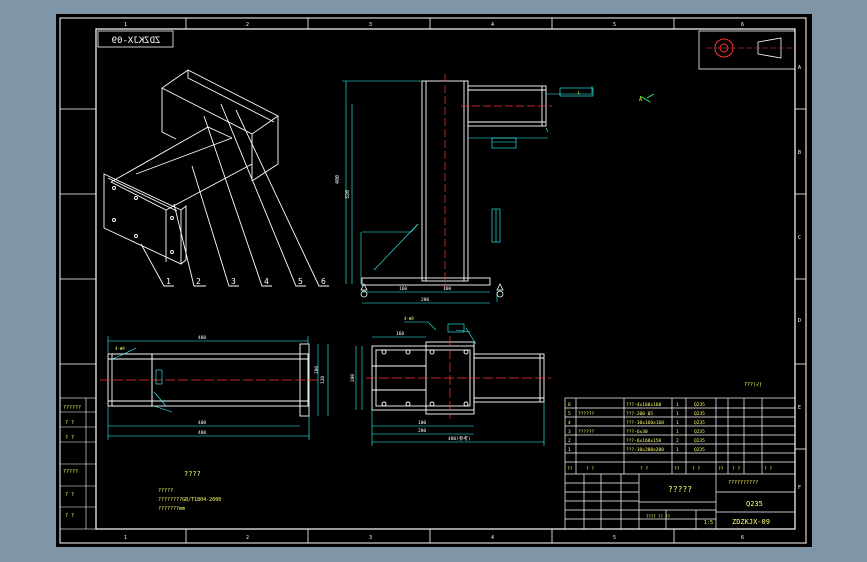 This screenshot has height=562, width=867. I want to click on bom-row-no: 4, so click(569, 423).